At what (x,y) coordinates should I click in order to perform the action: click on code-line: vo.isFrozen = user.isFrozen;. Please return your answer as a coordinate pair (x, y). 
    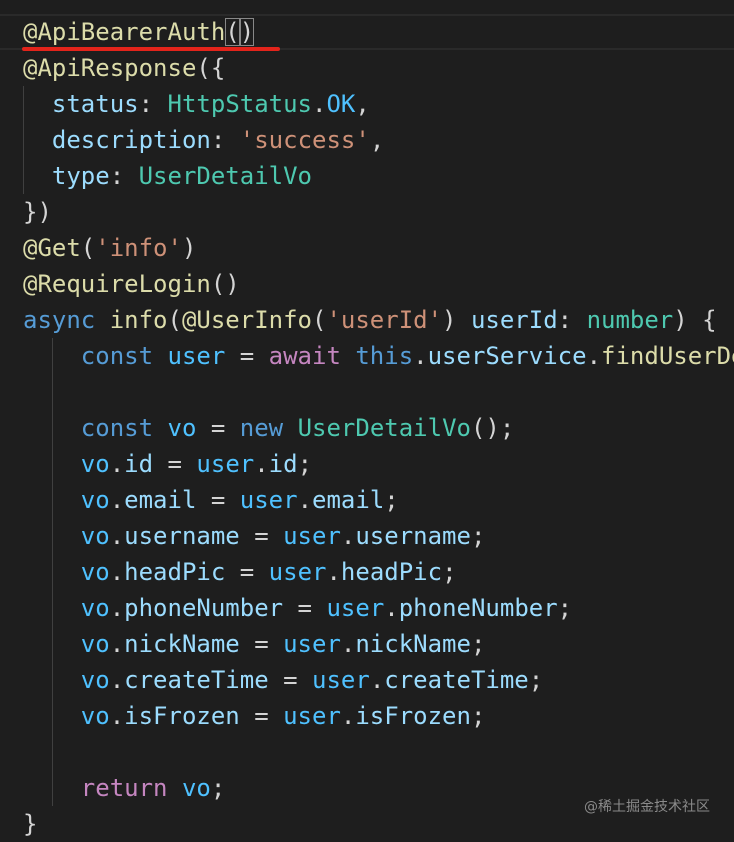
    Looking at the image, I should click on (378, 716).